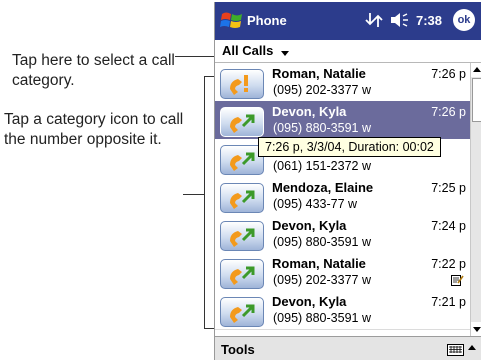 Image resolution: width=481 pixels, height=360 pixels. What do you see at coordinates (242, 84) in the screenshot?
I see `missed-call-icon` at bounding box center [242, 84].